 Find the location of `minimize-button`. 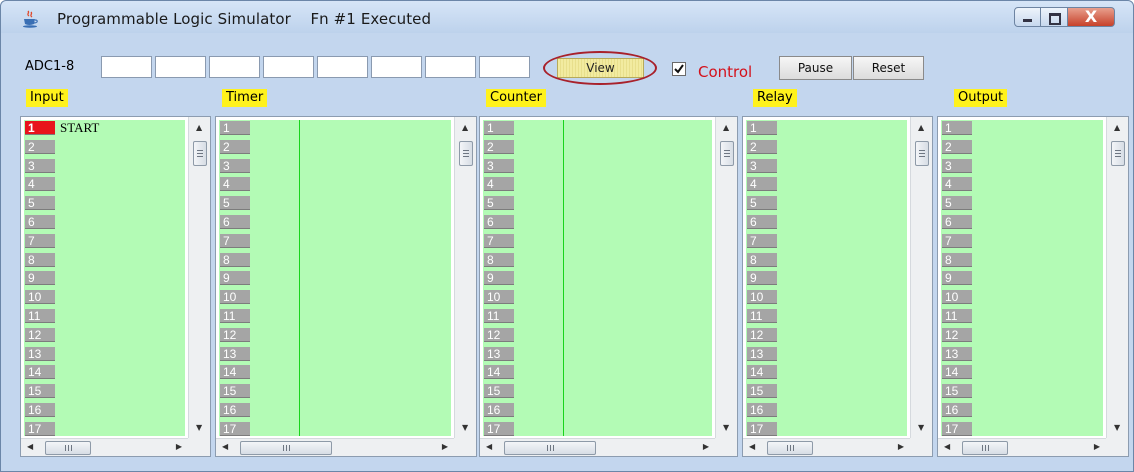

minimize-button is located at coordinates (1027, 17).